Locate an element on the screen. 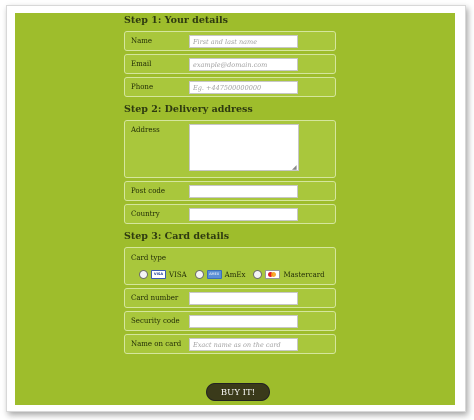 The image size is (474, 420). country-row: Country is located at coordinates (230, 214).